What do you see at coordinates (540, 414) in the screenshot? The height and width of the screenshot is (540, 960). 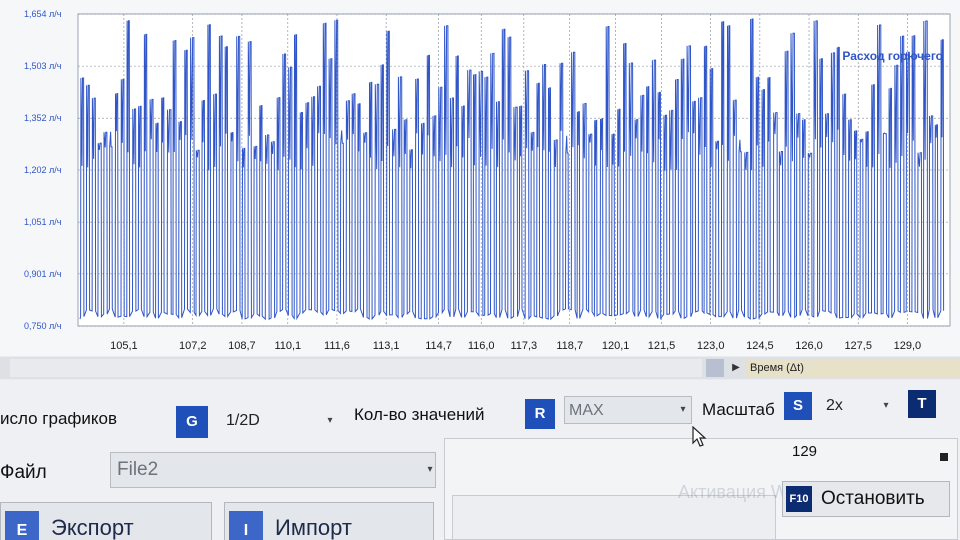 I see `value-count-key: R` at bounding box center [540, 414].